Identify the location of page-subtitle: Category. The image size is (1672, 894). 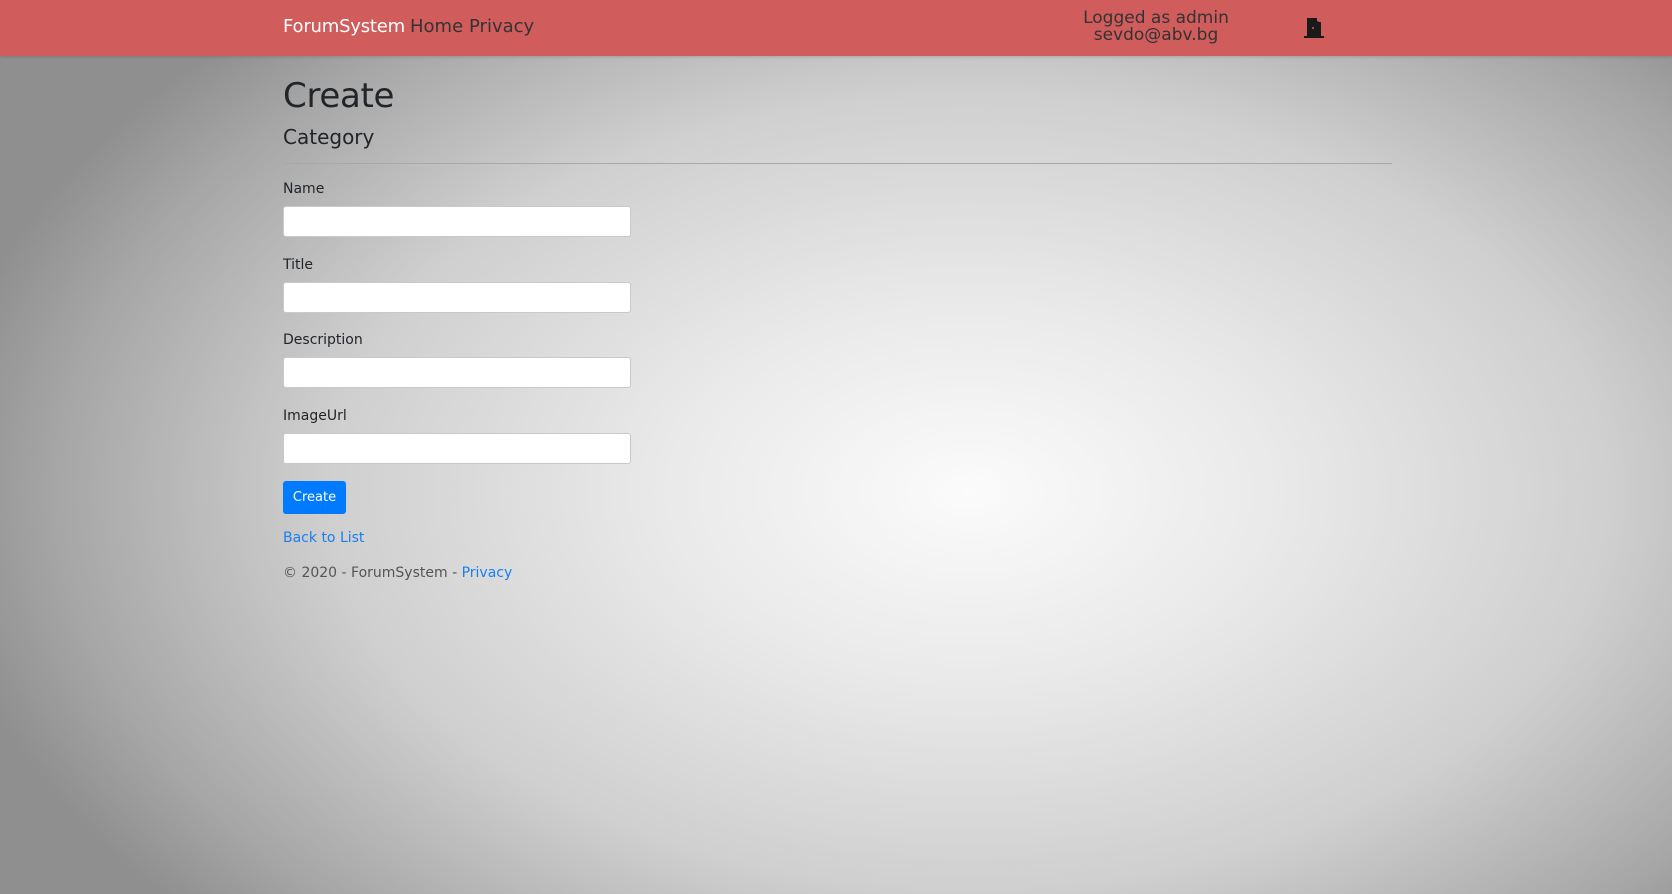
(329, 137).